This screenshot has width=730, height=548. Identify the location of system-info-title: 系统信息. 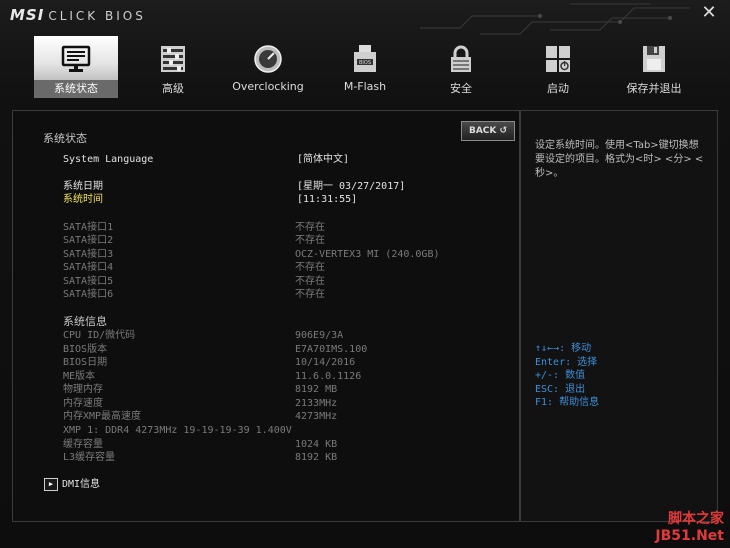
(85, 321).